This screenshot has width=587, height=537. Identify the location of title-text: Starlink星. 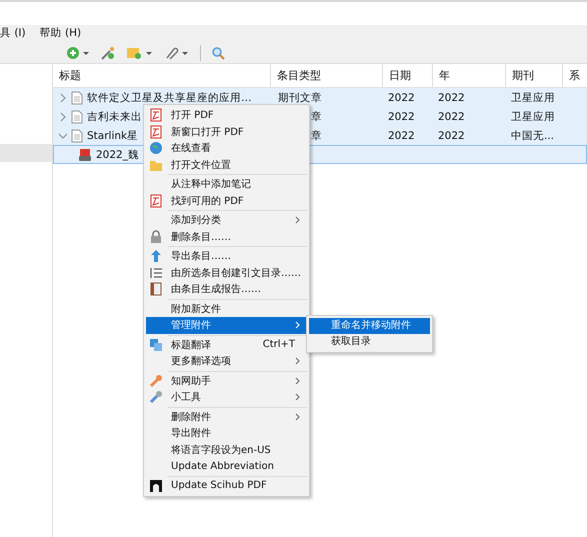
(112, 135).